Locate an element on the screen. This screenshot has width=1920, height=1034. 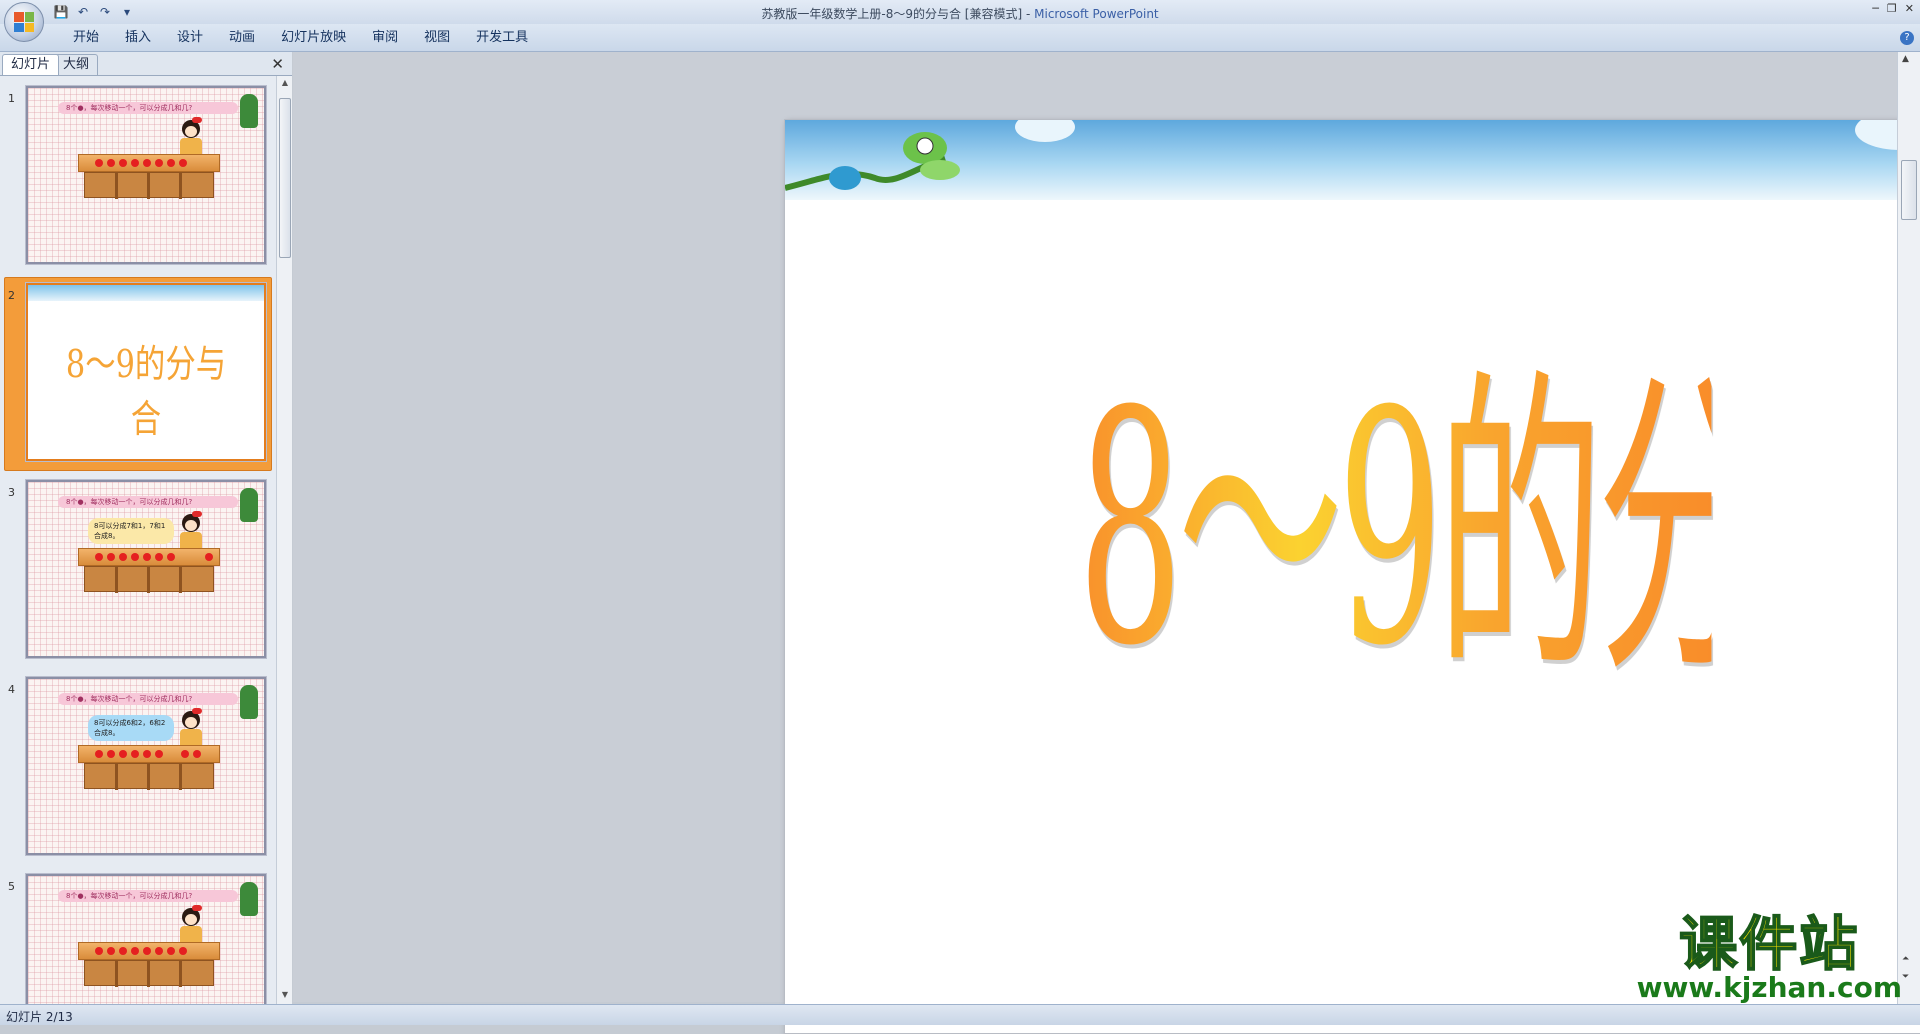
slide-thumbnail-row: 58个●，每次移动一个，可以分成几和几? is located at coordinates (138, 939).